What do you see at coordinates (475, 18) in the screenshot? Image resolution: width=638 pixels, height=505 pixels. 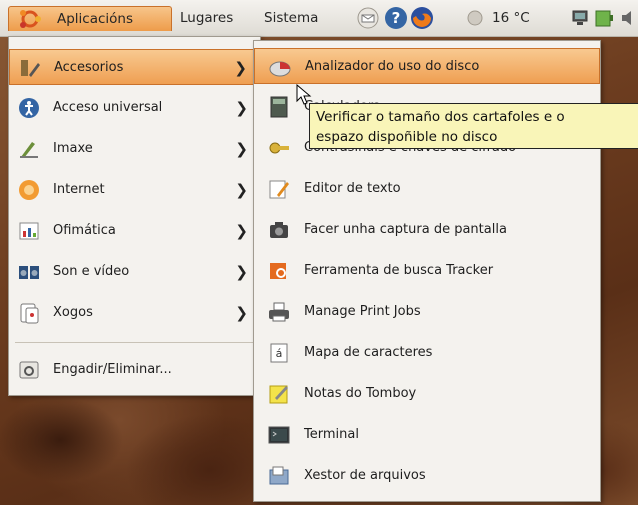 I see `weather-icon` at bounding box center [475, 18].